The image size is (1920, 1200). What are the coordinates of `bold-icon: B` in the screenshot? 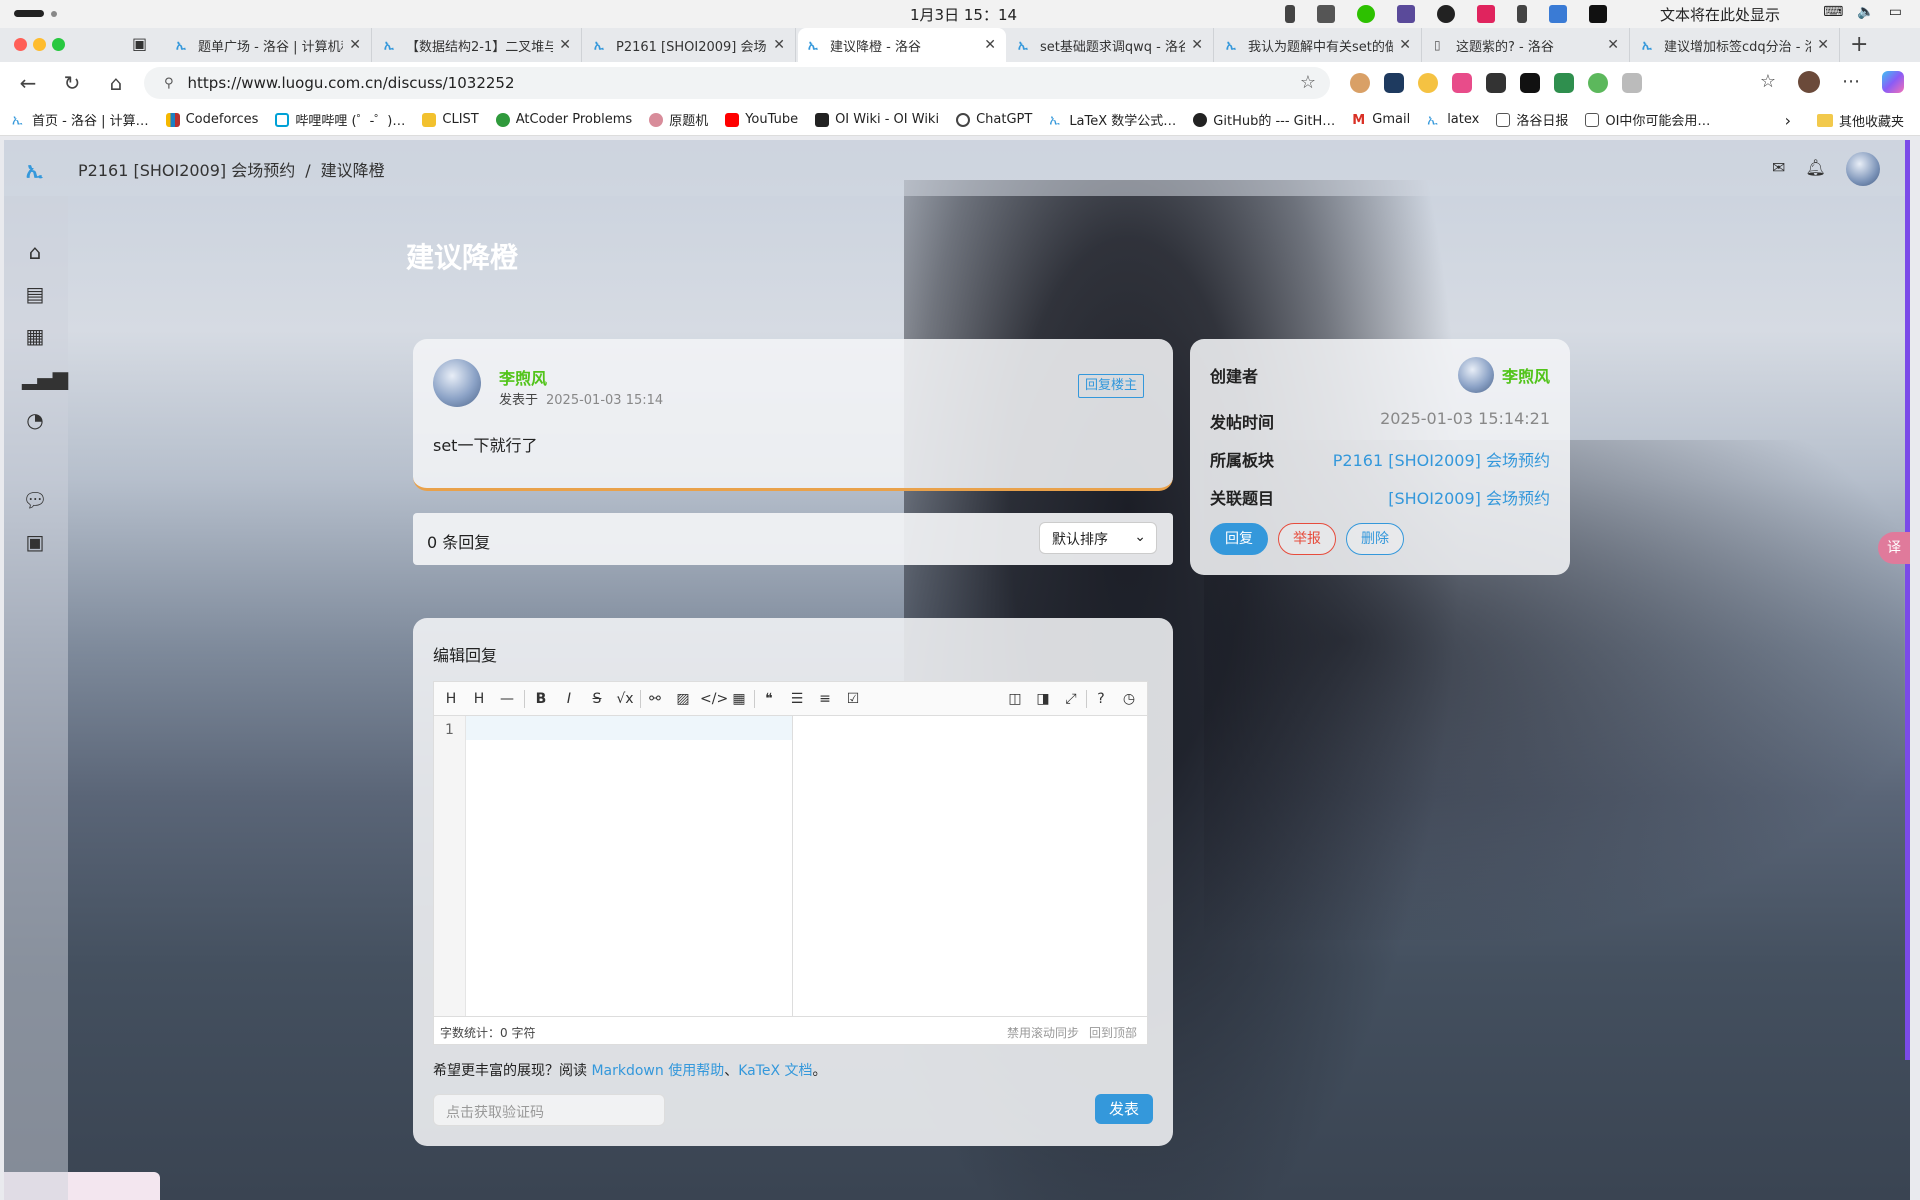 It's located at (541, 700).